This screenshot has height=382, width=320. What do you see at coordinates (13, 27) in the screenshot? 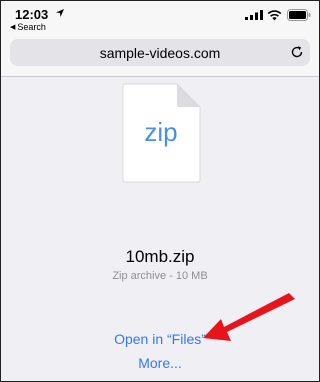
I see `back-triangle-icon: ◀` at bounding box center [13, 27].